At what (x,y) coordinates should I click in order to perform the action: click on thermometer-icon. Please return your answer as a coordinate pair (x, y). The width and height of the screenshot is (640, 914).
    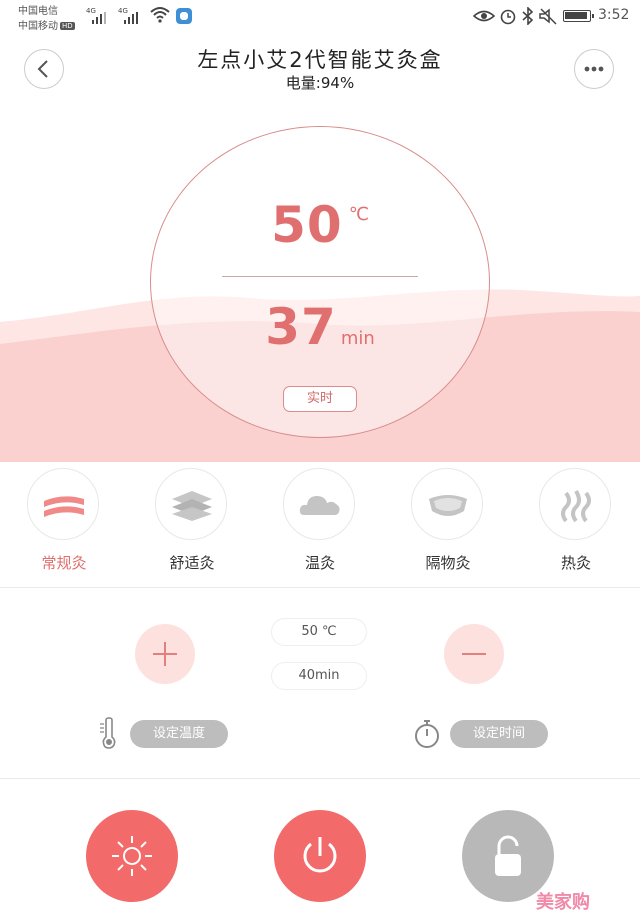
    Looking at the image, I should click on (108, 733).